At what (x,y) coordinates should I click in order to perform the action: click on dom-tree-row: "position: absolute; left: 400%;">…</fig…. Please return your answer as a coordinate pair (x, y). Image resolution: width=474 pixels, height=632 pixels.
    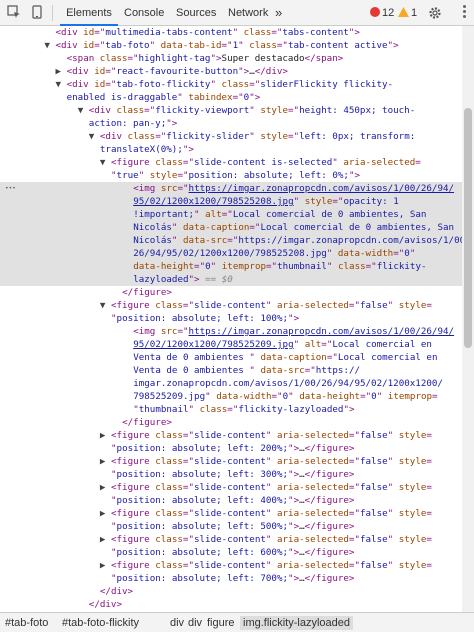
    Looking at the image, I should click on (231, 500).